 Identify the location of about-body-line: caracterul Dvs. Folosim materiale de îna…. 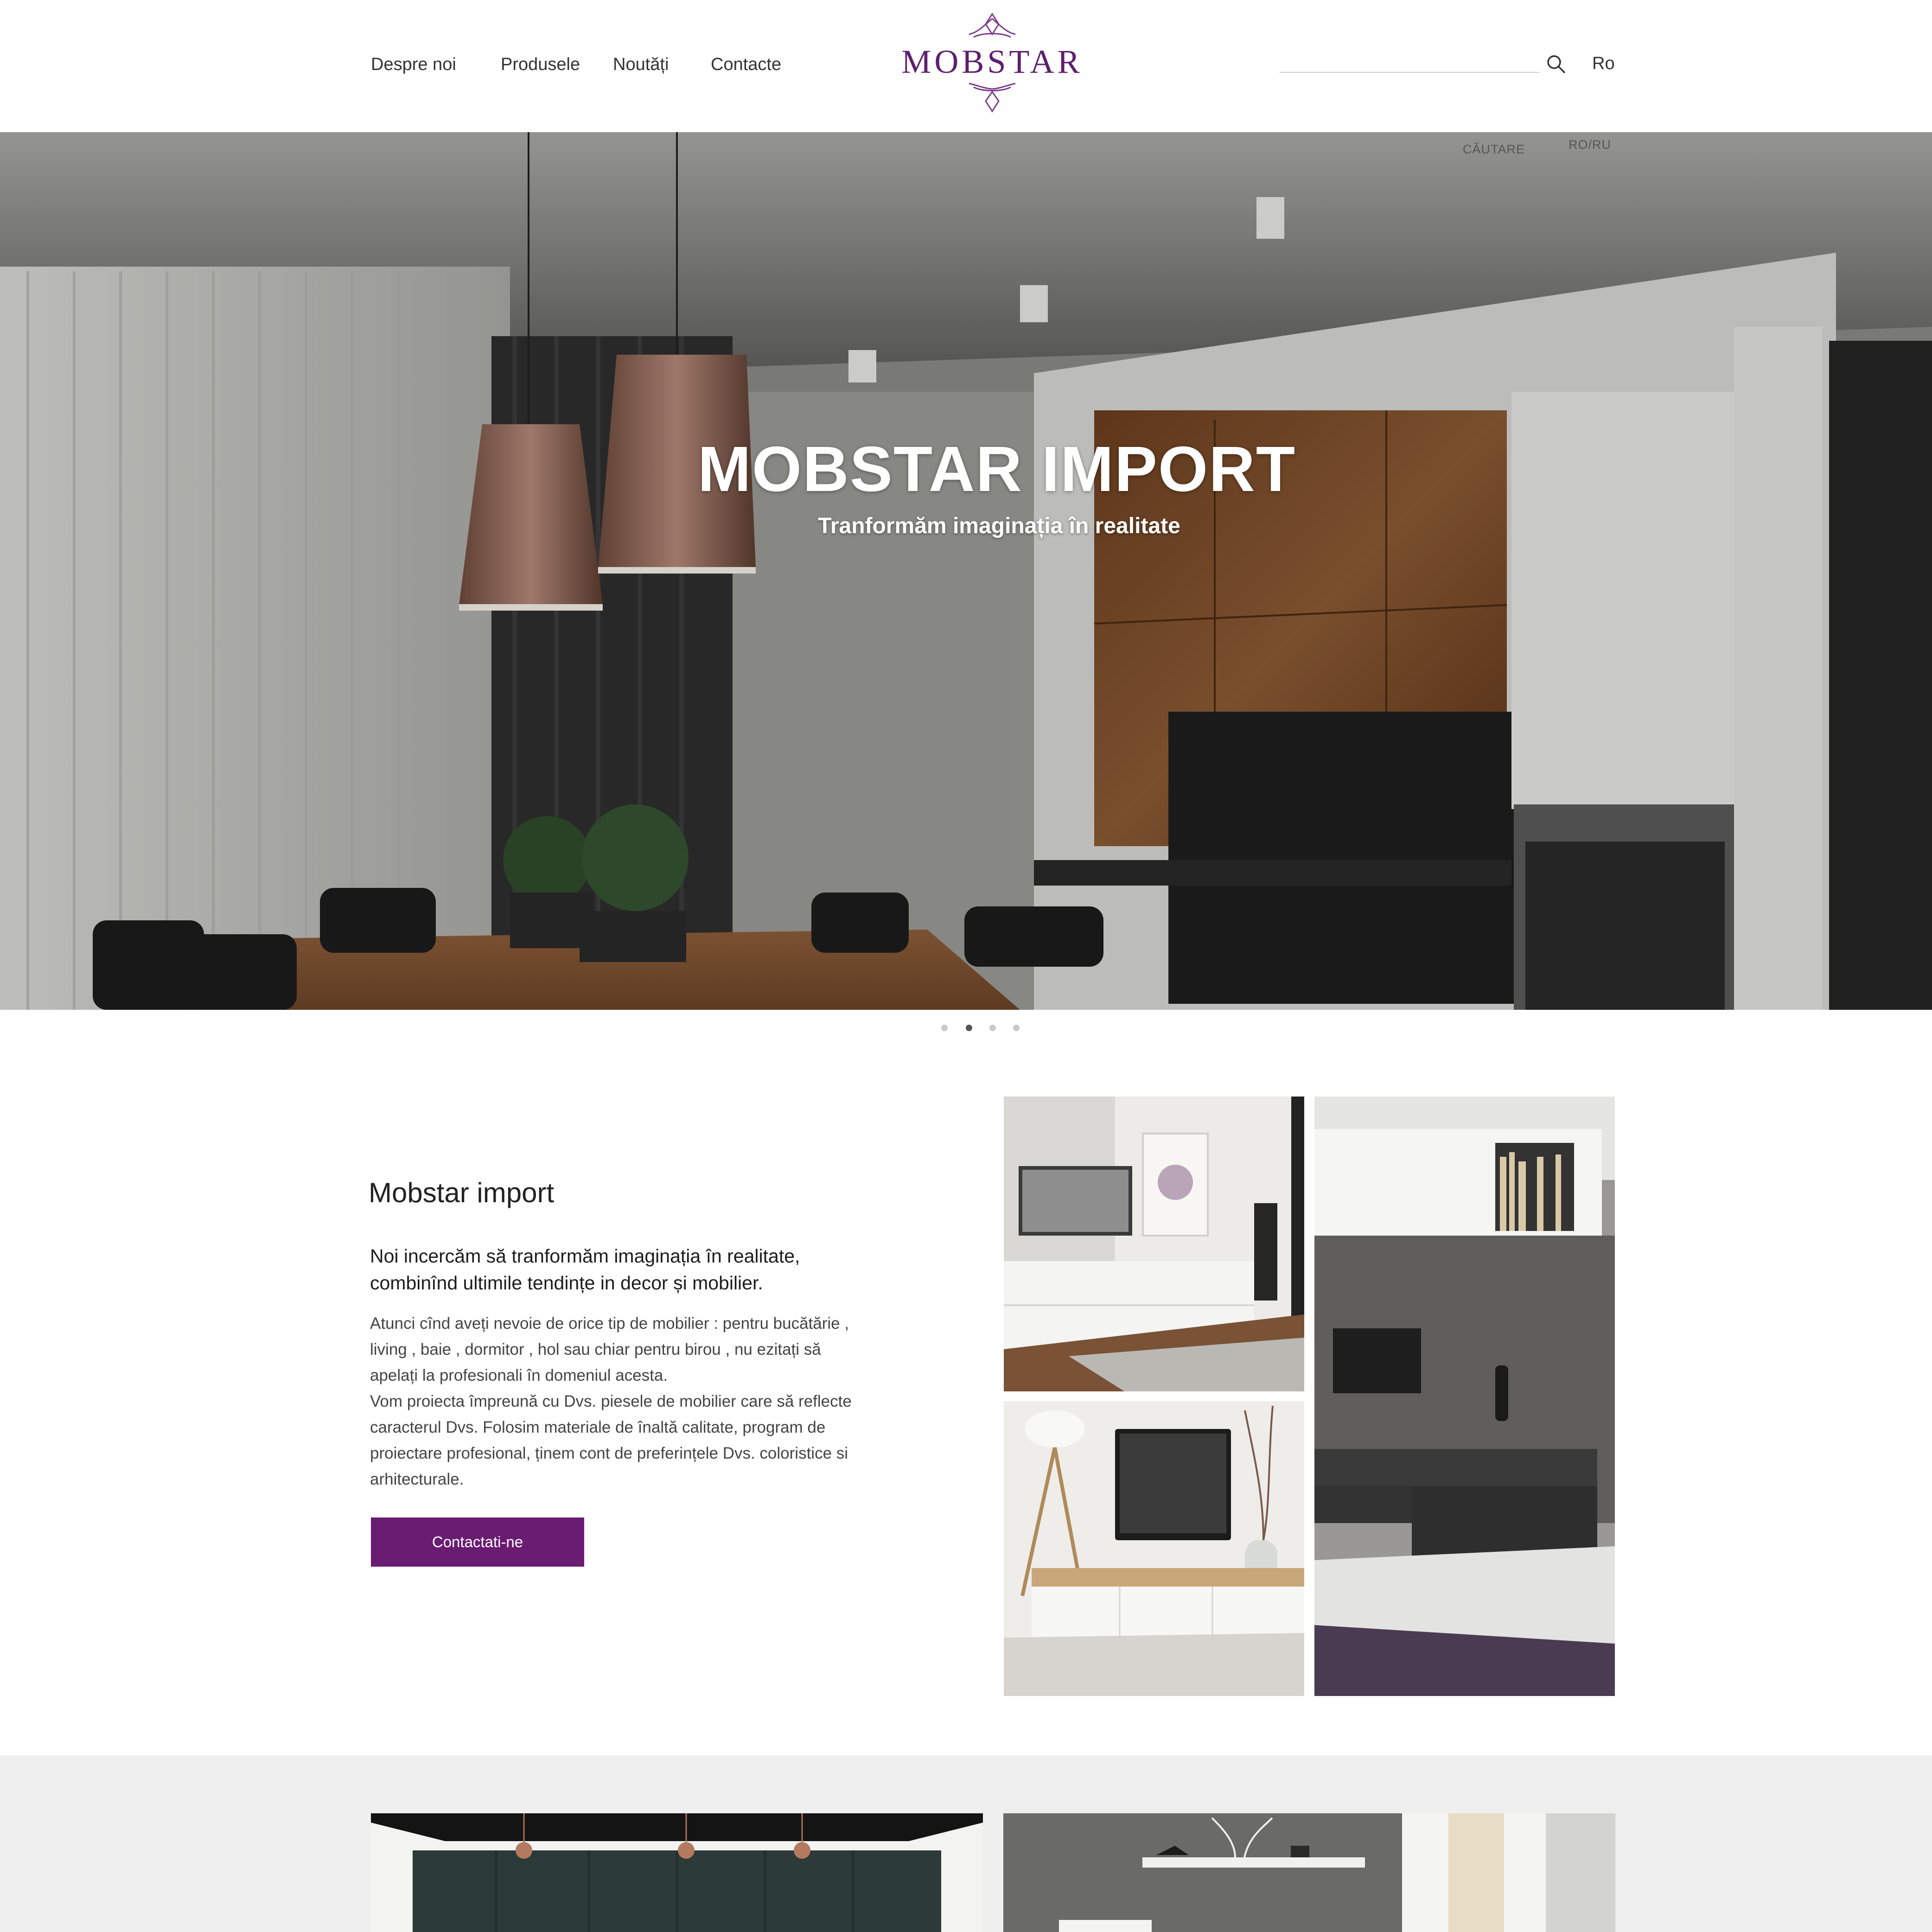
(598, 1427).